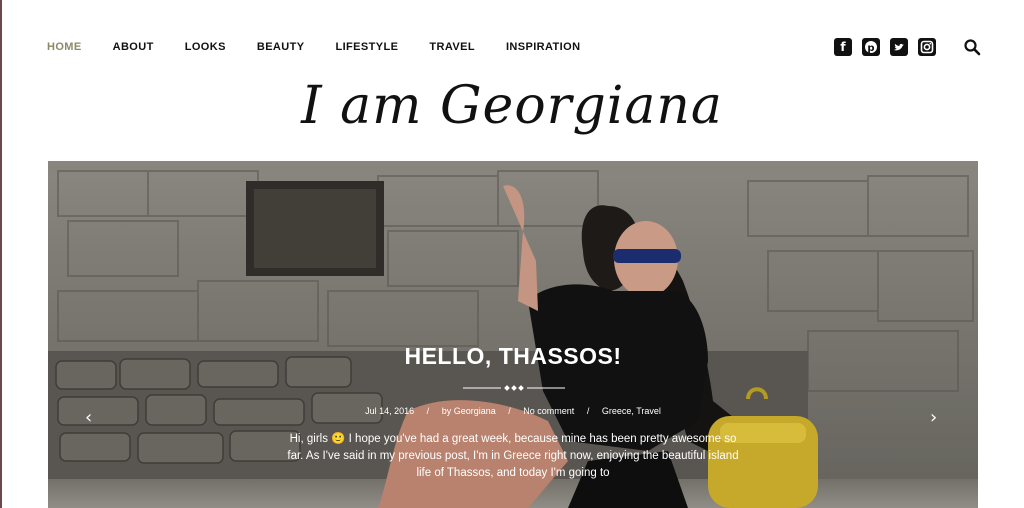  What do you see at coordinates (390, 411) in the screenshot?
I see `post-date: Jul 14, 2016` at bounding box center [390, 411].